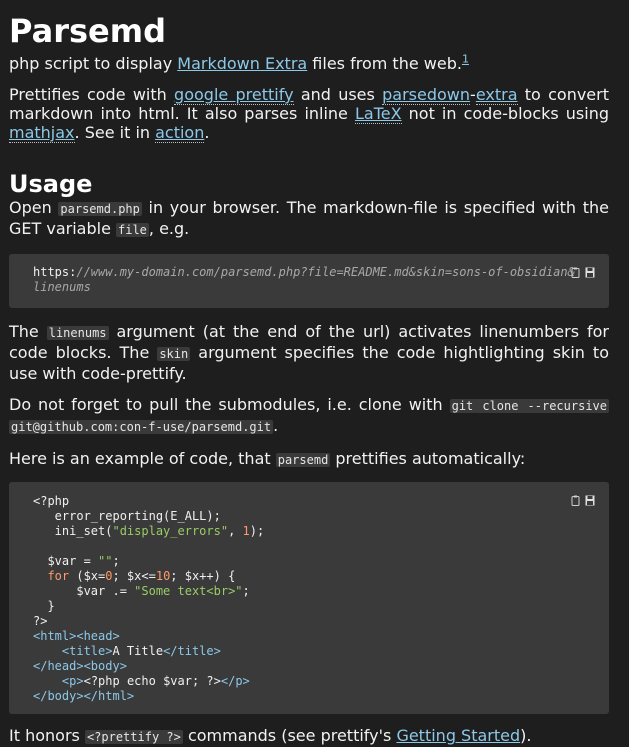 The image size is (629, 747). Describe the element at coordinates (141, 591) in the screenshot. I see `code-line: $var .= "Some text<br>";` at that location.